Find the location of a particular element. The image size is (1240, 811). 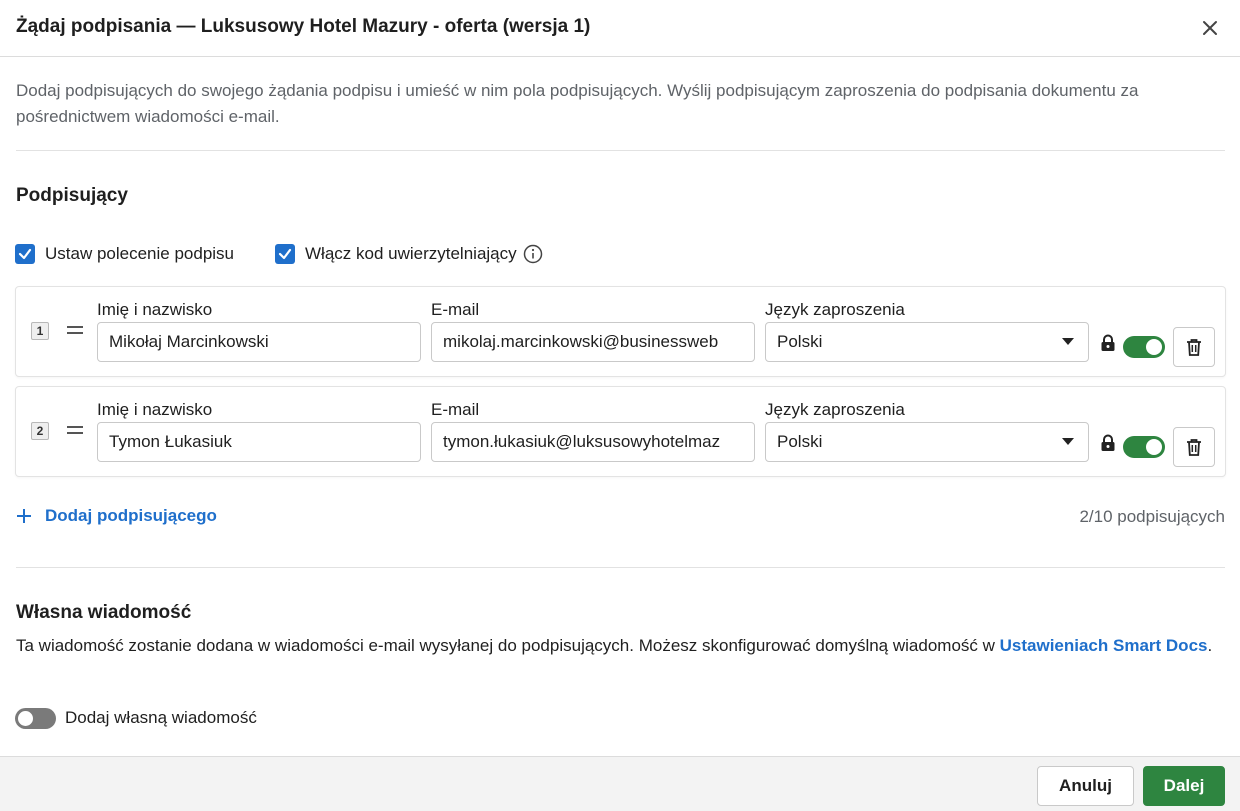

dialog-footer: Anuluj Dalej is located at coordinates (620, 783).